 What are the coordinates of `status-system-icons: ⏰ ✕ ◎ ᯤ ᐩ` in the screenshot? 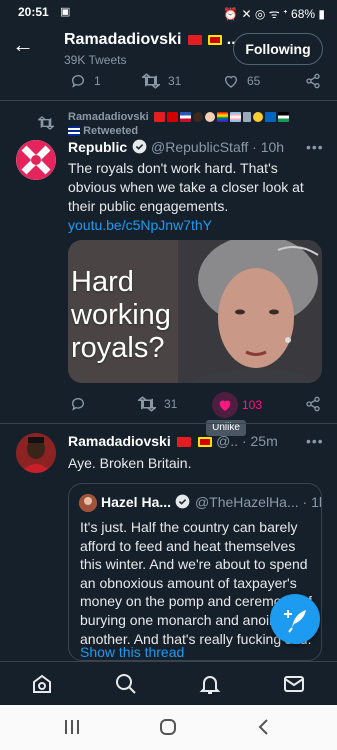 It's located at (255, 14).